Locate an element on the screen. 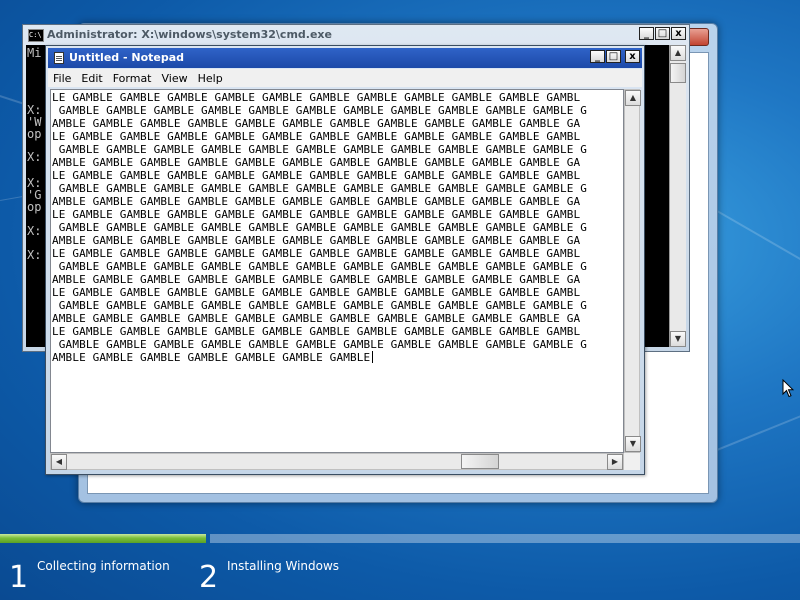 This screenshot has width=800, height=600. menu-help: Help is located at coordinates (210, 78).